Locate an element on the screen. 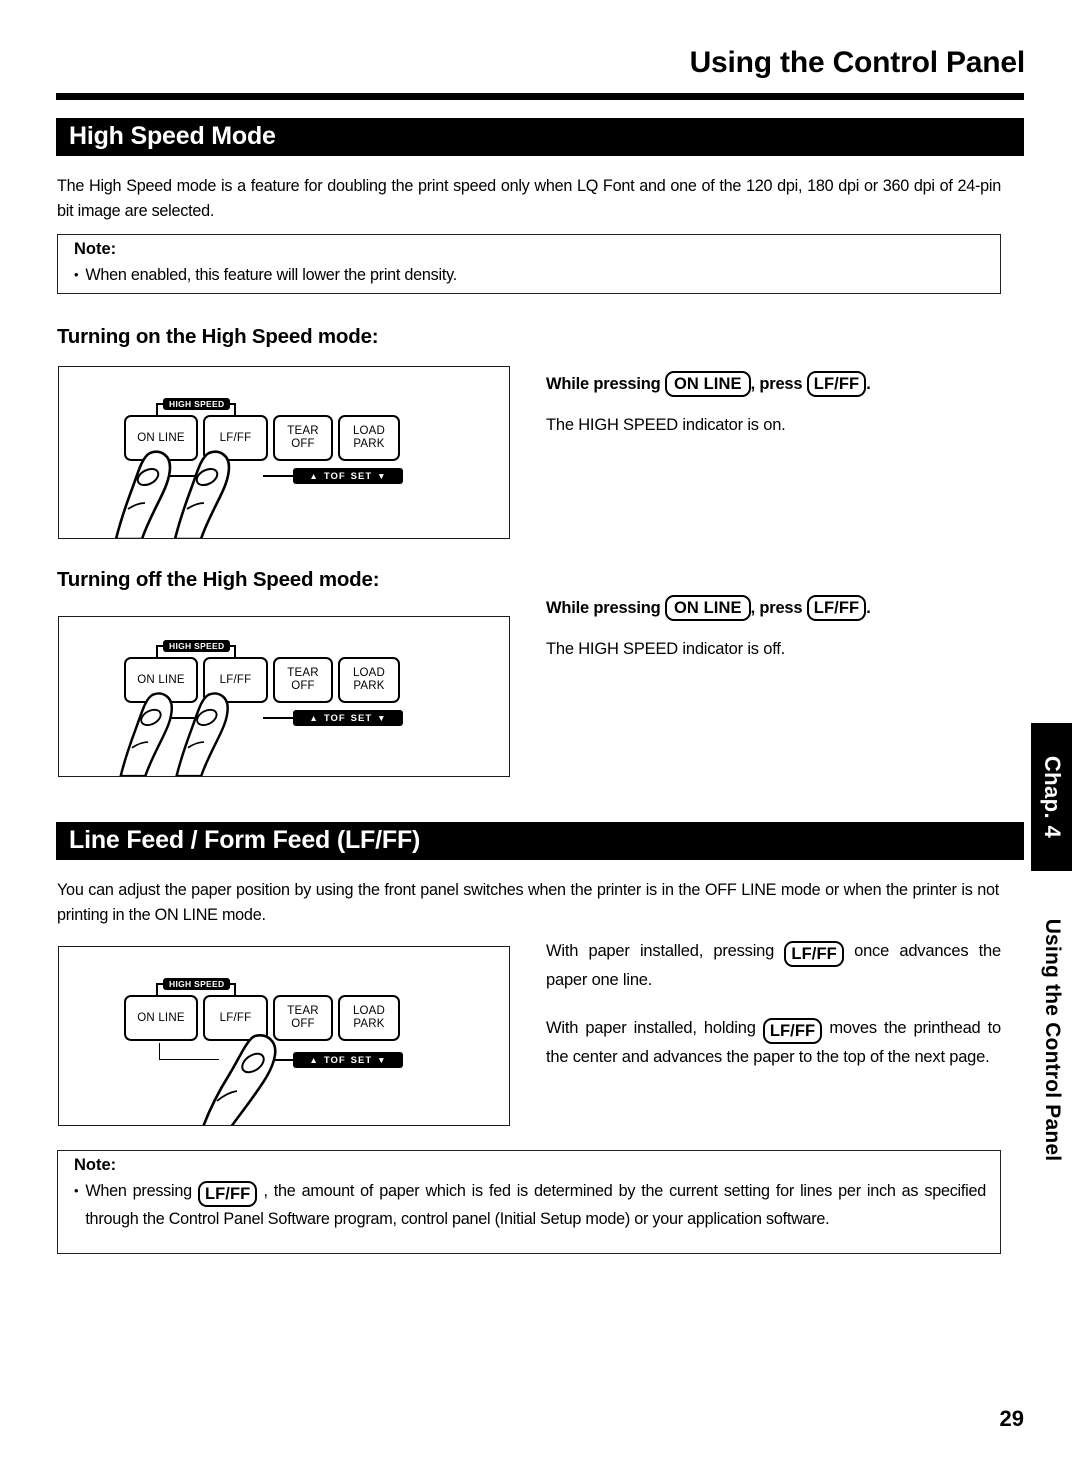 This screenshot has width=1080, height=1471. section-header-label: High Speed Mode is located at coordinates (172, 135).